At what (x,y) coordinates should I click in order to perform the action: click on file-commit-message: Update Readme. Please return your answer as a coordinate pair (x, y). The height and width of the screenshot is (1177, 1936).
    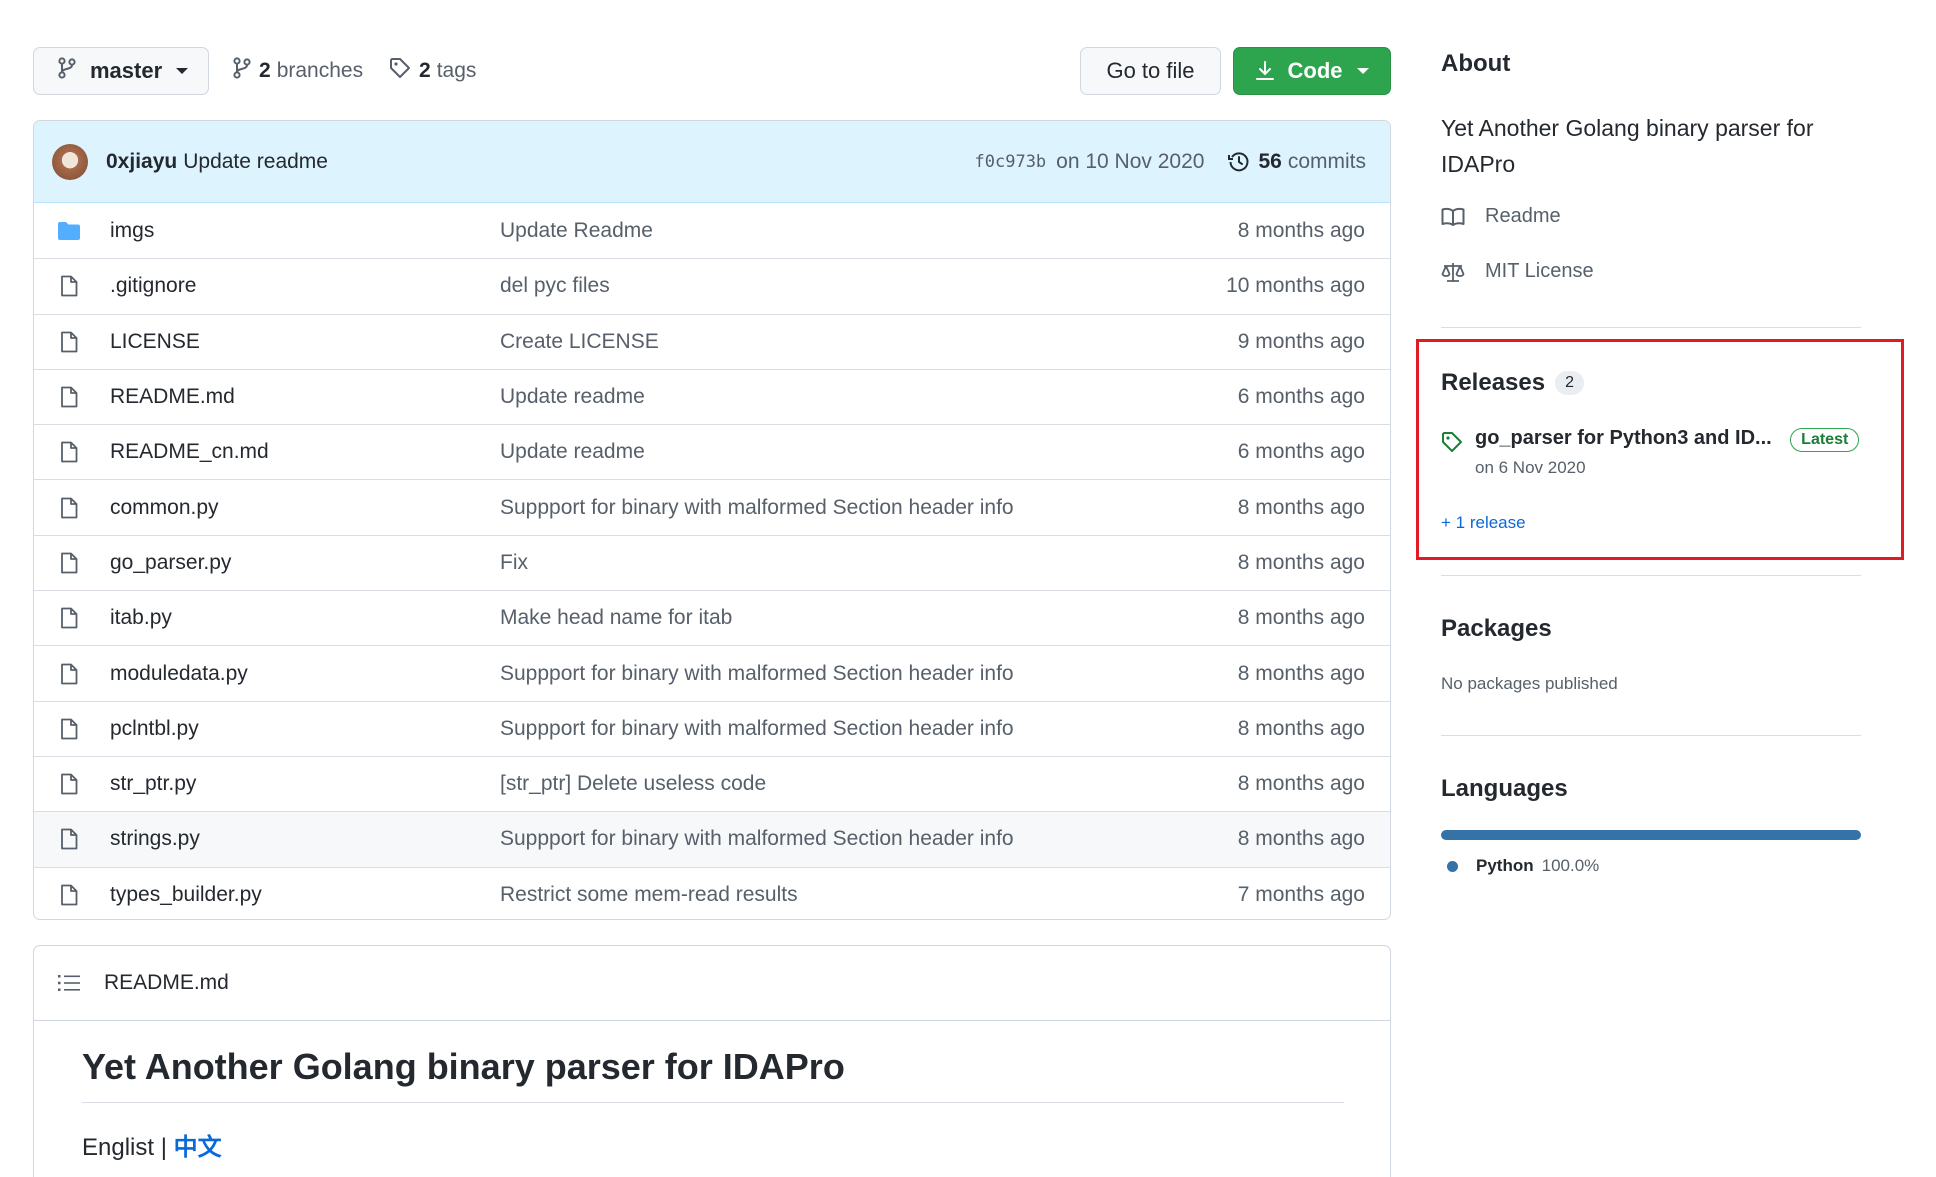
    Looking at the image, I should click on (869, 231).